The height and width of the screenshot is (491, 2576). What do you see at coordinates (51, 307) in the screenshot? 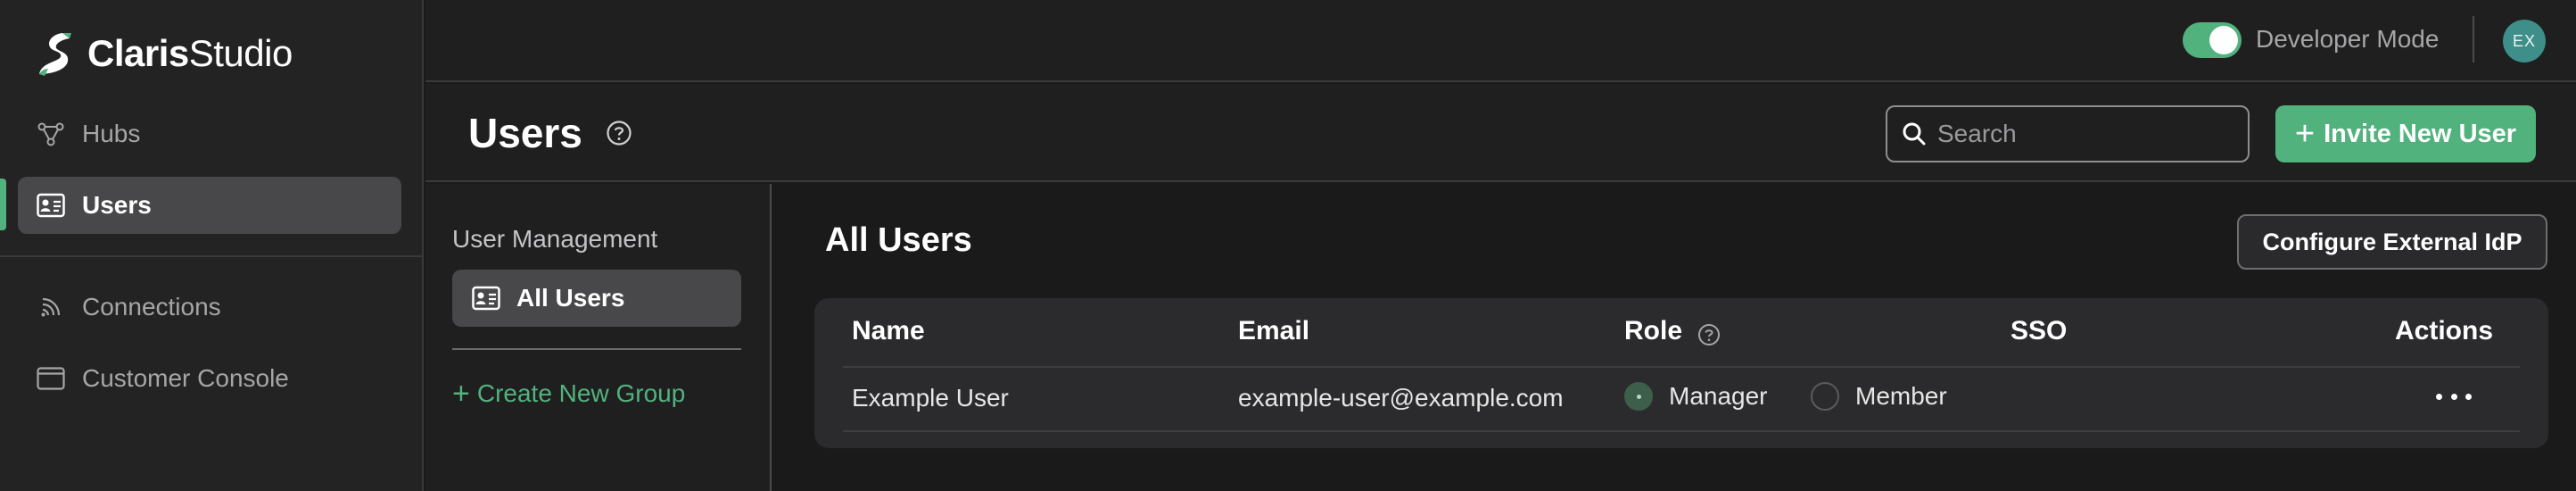
I see `connections-icon` at bounding box center [51, 307].